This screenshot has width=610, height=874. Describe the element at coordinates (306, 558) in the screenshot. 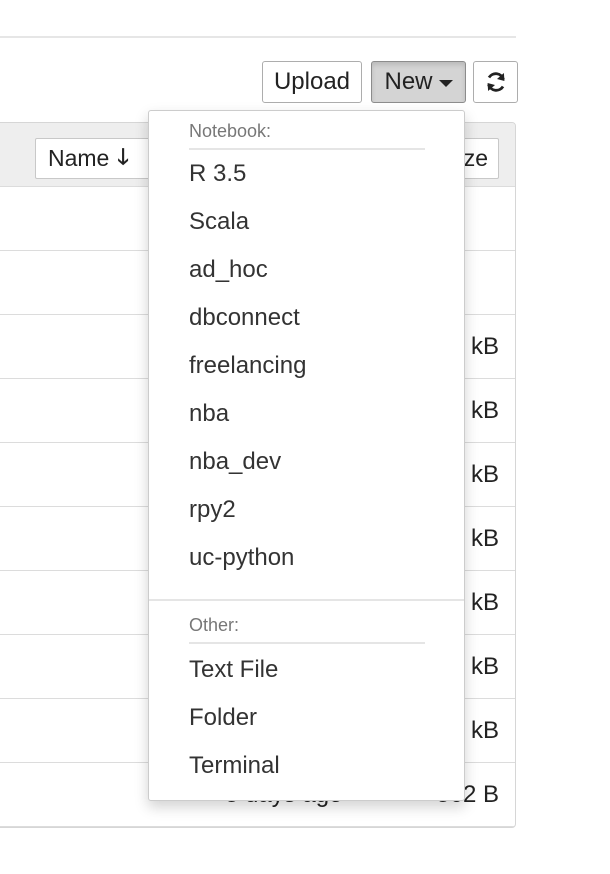

I see `menu-item-notebook-uc-python: uc-python` at that location.